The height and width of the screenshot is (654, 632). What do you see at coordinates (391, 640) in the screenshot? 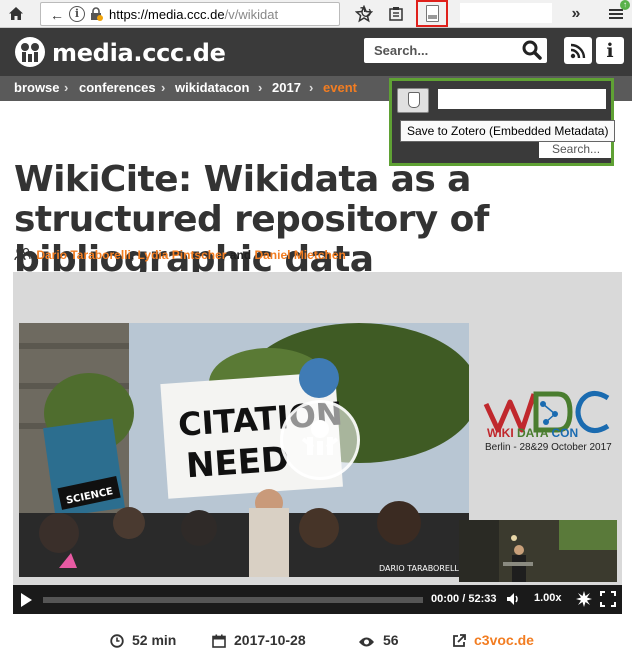
I see `views-value: 56` at bounding box center [391, 640].